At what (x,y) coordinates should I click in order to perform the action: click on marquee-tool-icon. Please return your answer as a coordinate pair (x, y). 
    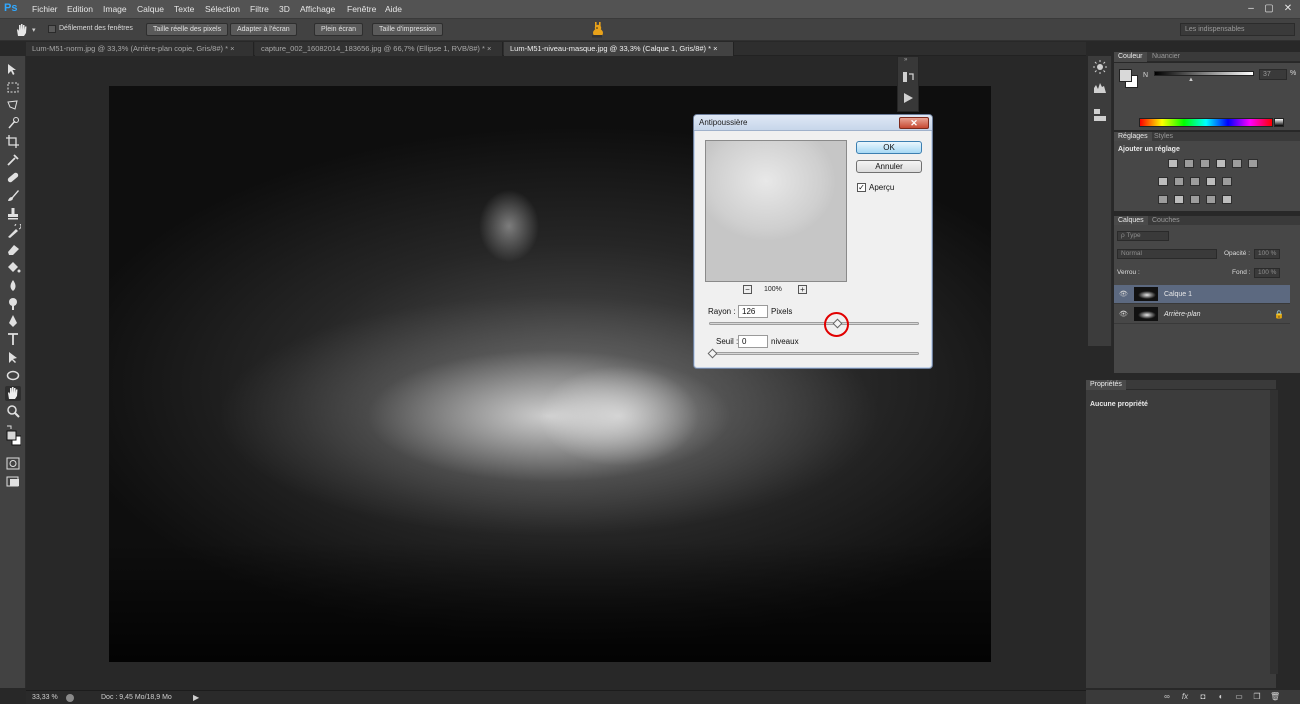
    Looking at the image, I should click on (13, 87).